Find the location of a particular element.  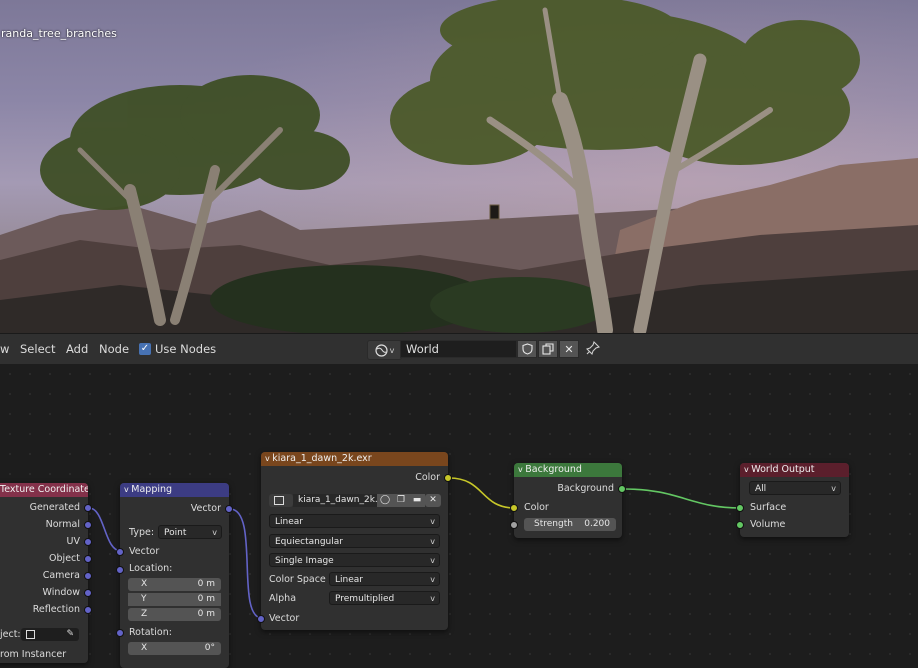

vector-output-socket is located at coordinates (229, 509).